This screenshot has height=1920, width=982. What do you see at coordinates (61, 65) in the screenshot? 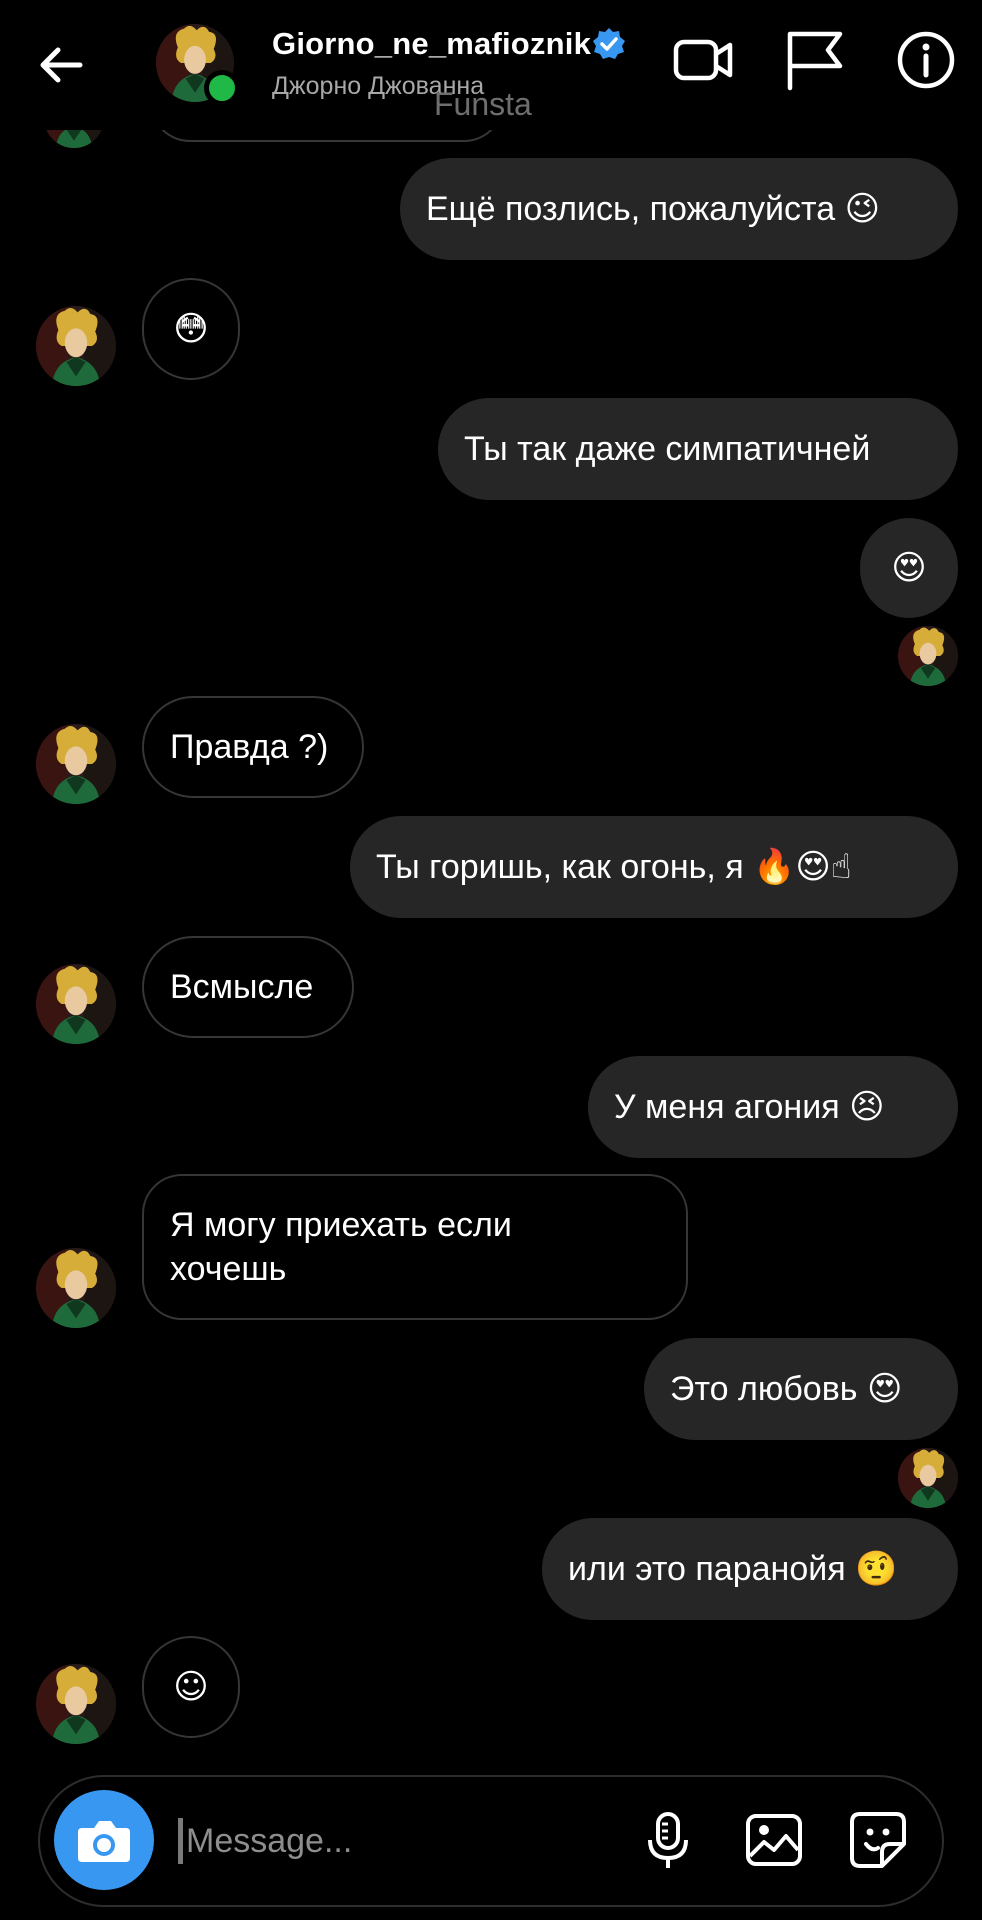
I see `back-arrow-icon` at bounding box center [61, 65].